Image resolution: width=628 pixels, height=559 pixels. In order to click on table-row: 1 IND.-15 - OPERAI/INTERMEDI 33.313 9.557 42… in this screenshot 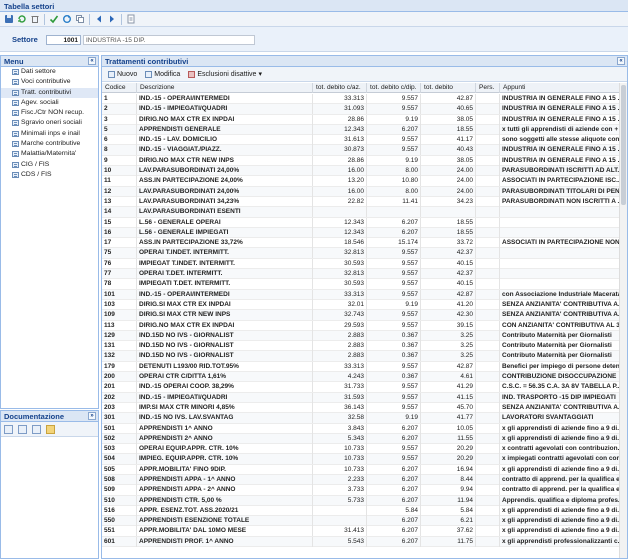, I will do `click(364, 99)`.